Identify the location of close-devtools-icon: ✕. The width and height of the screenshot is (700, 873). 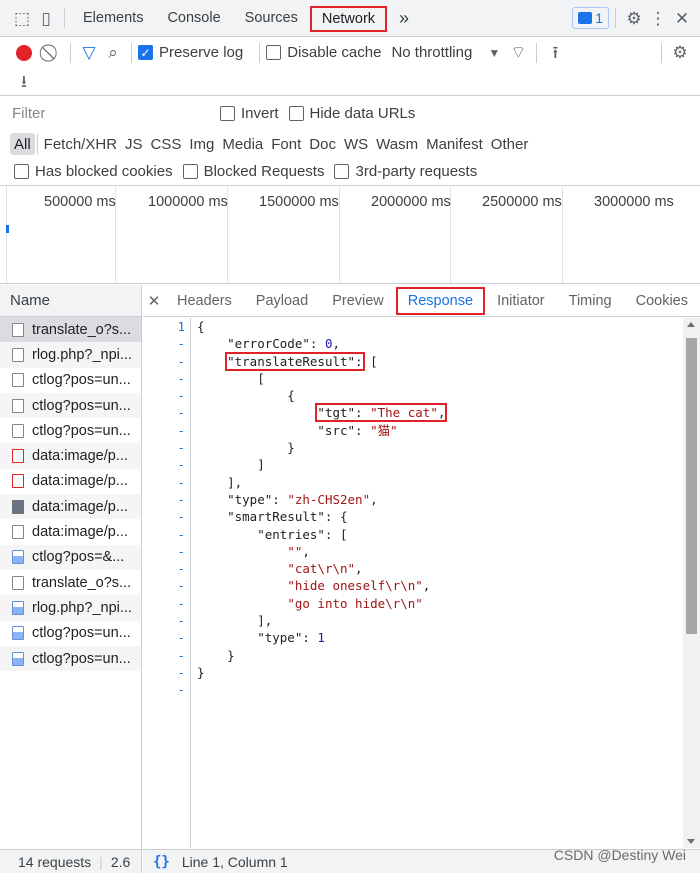
(682, 18).